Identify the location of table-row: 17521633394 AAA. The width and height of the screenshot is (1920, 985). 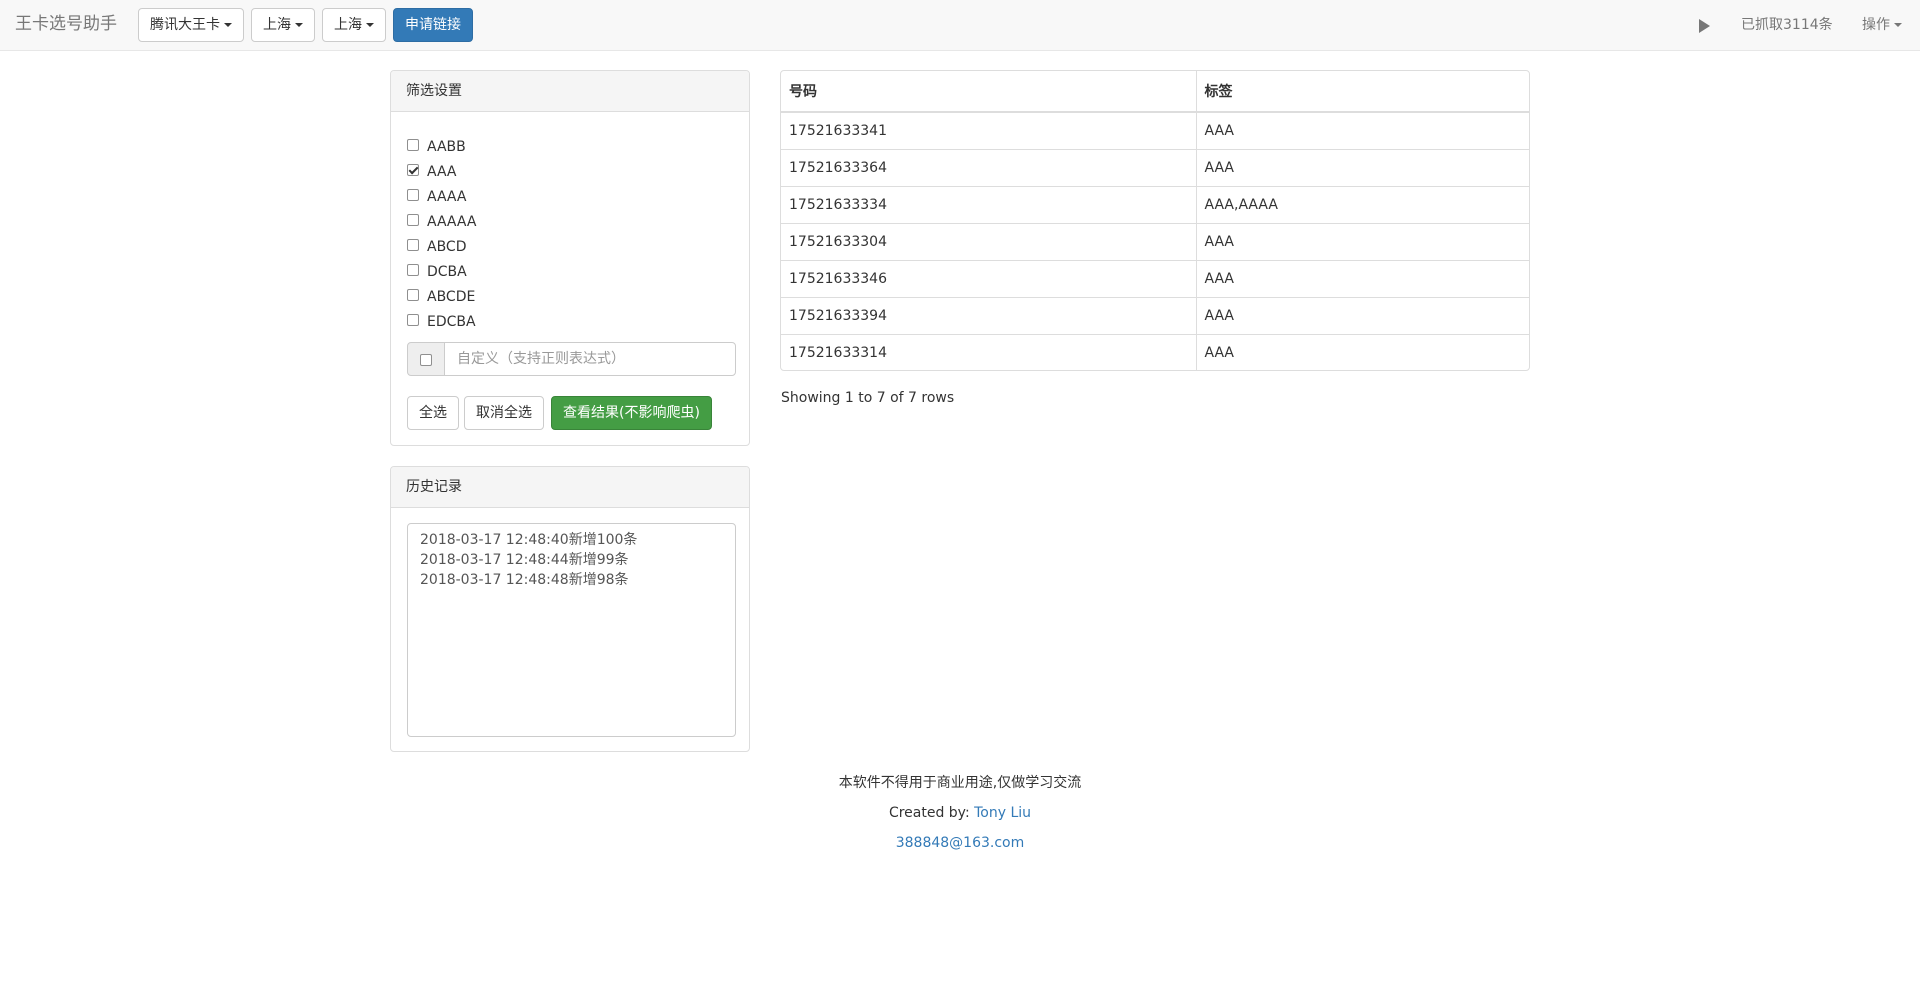
(1155, 316).